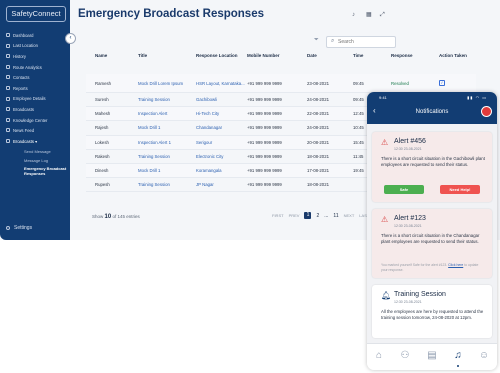 Image resolution: width=500 pixels, height=373 pixels. I want to click on book-icon, so click(8, 119).